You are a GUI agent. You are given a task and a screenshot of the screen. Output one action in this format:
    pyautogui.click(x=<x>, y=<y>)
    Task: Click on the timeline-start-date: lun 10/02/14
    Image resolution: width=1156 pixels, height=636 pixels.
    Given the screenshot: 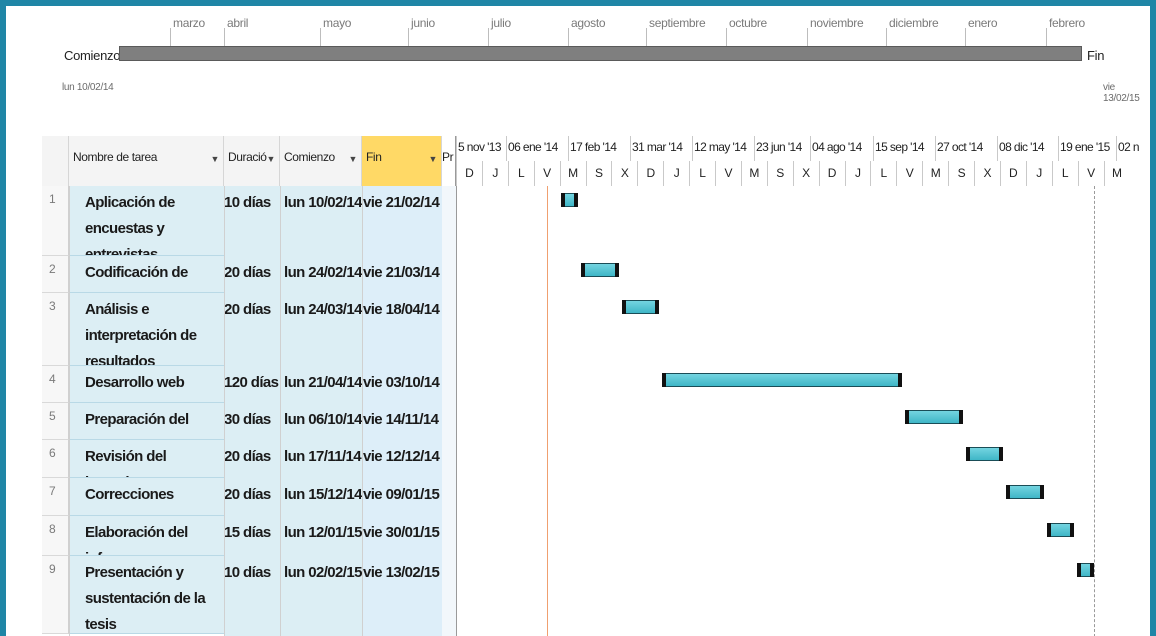 What is the action you would take?
    pyautogui.click(x=88, y=87)
    